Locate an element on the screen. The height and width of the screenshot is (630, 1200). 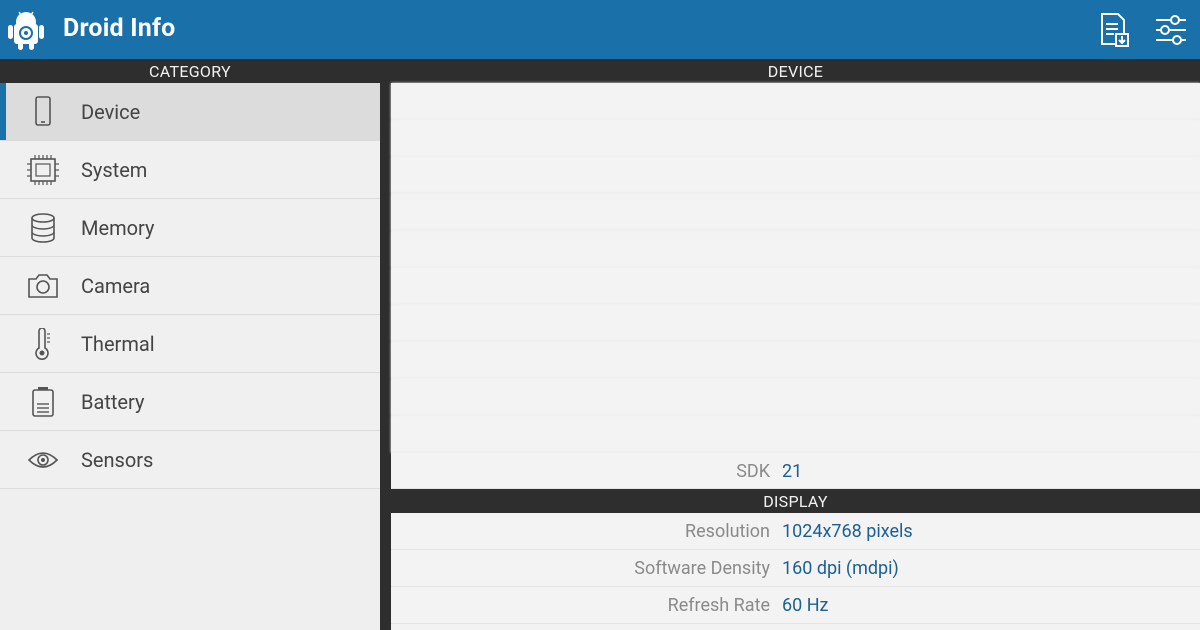
detail-row-software-density: Software Density 160 dpi (mdpi) is located at coordinates (795, 568).